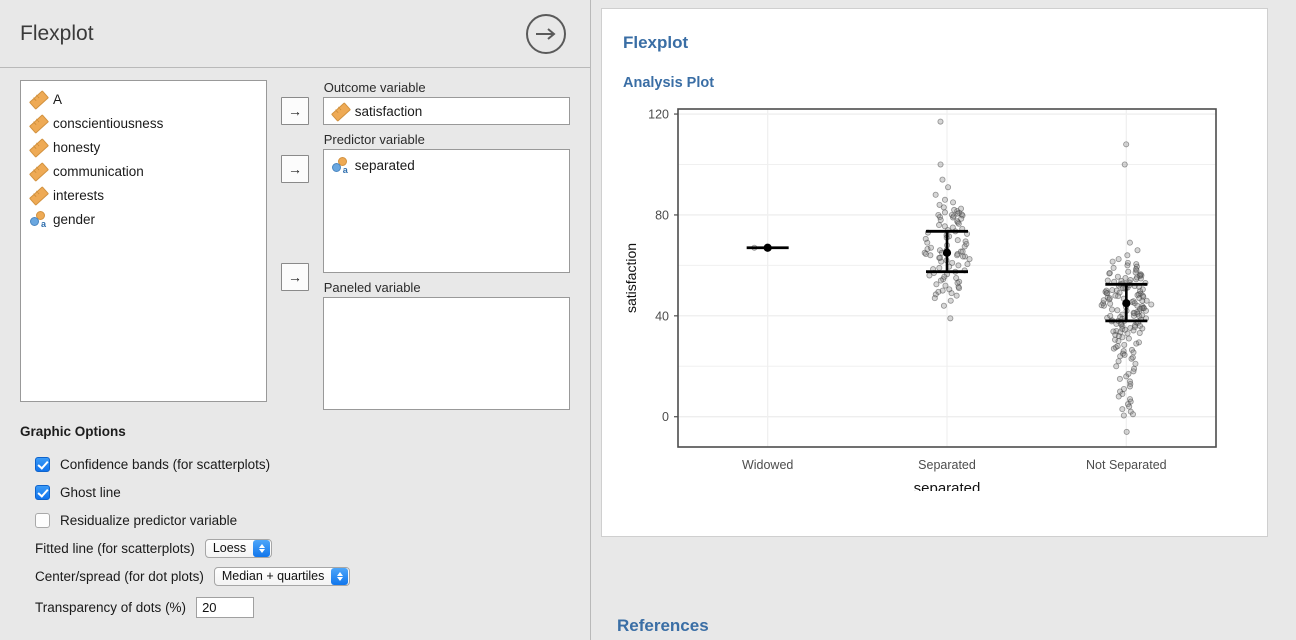 Image resolution: width=1296 pixels, height=640 pixels. Describe the element at coordinates (665, 417) in the screenshot. I see `svg-text: 0` at that location.